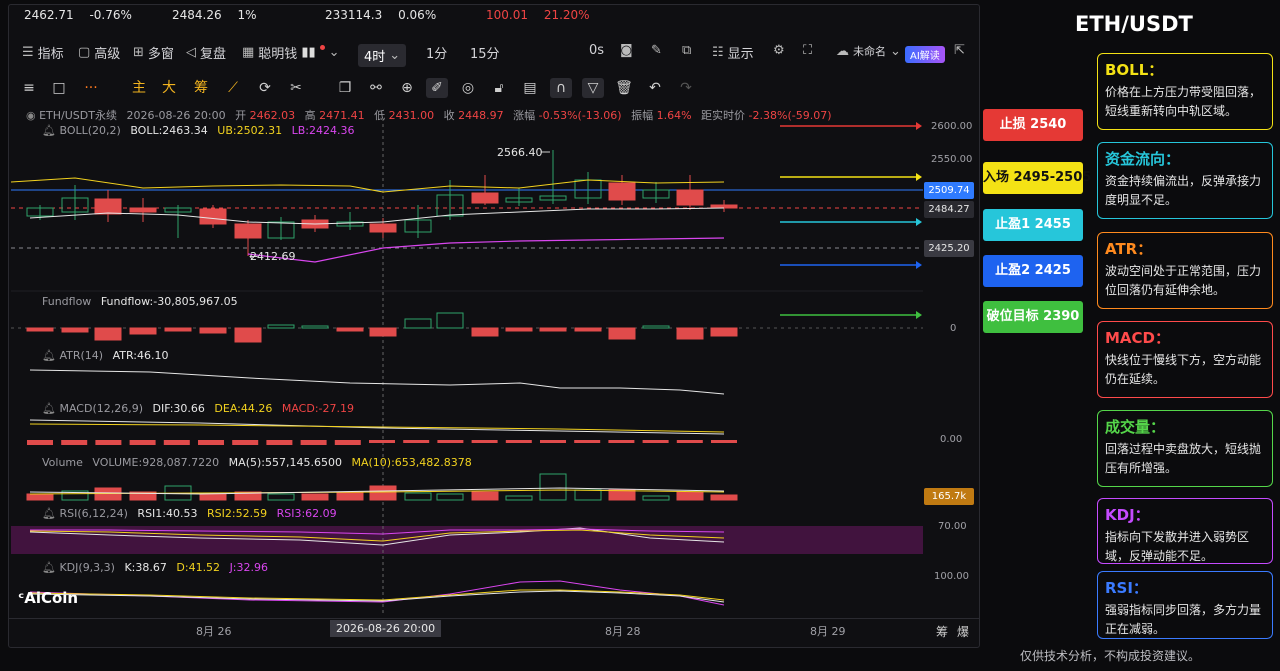 Image resolution: width=1280 pixels, height=671 pixels. I want to click on kdj-level-tick: 100.00, so click(951, 576).